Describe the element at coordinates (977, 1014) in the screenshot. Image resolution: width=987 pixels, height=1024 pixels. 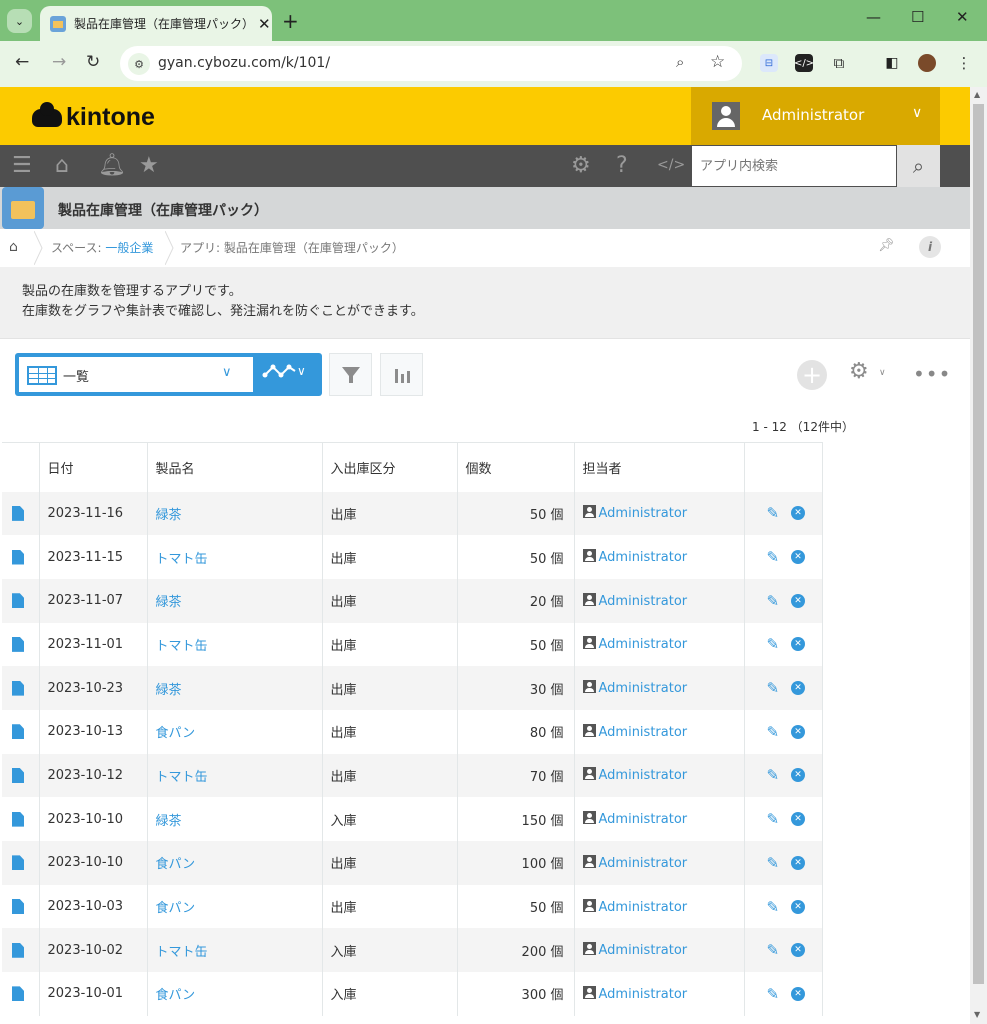
I see `scroll-down-arrow-icon: ▼` at that location.